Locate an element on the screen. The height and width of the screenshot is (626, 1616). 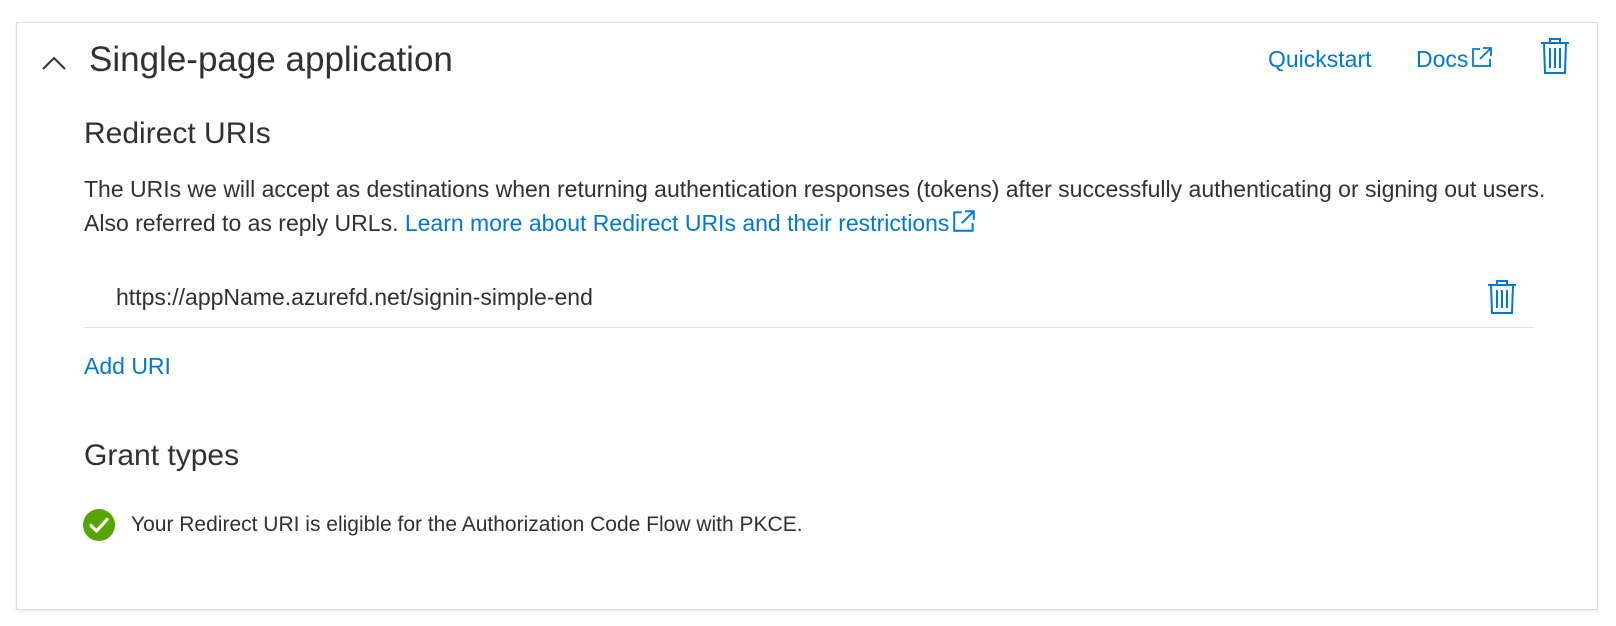
quickstart-link: Quickstart is located at coordinates (1320, 59).